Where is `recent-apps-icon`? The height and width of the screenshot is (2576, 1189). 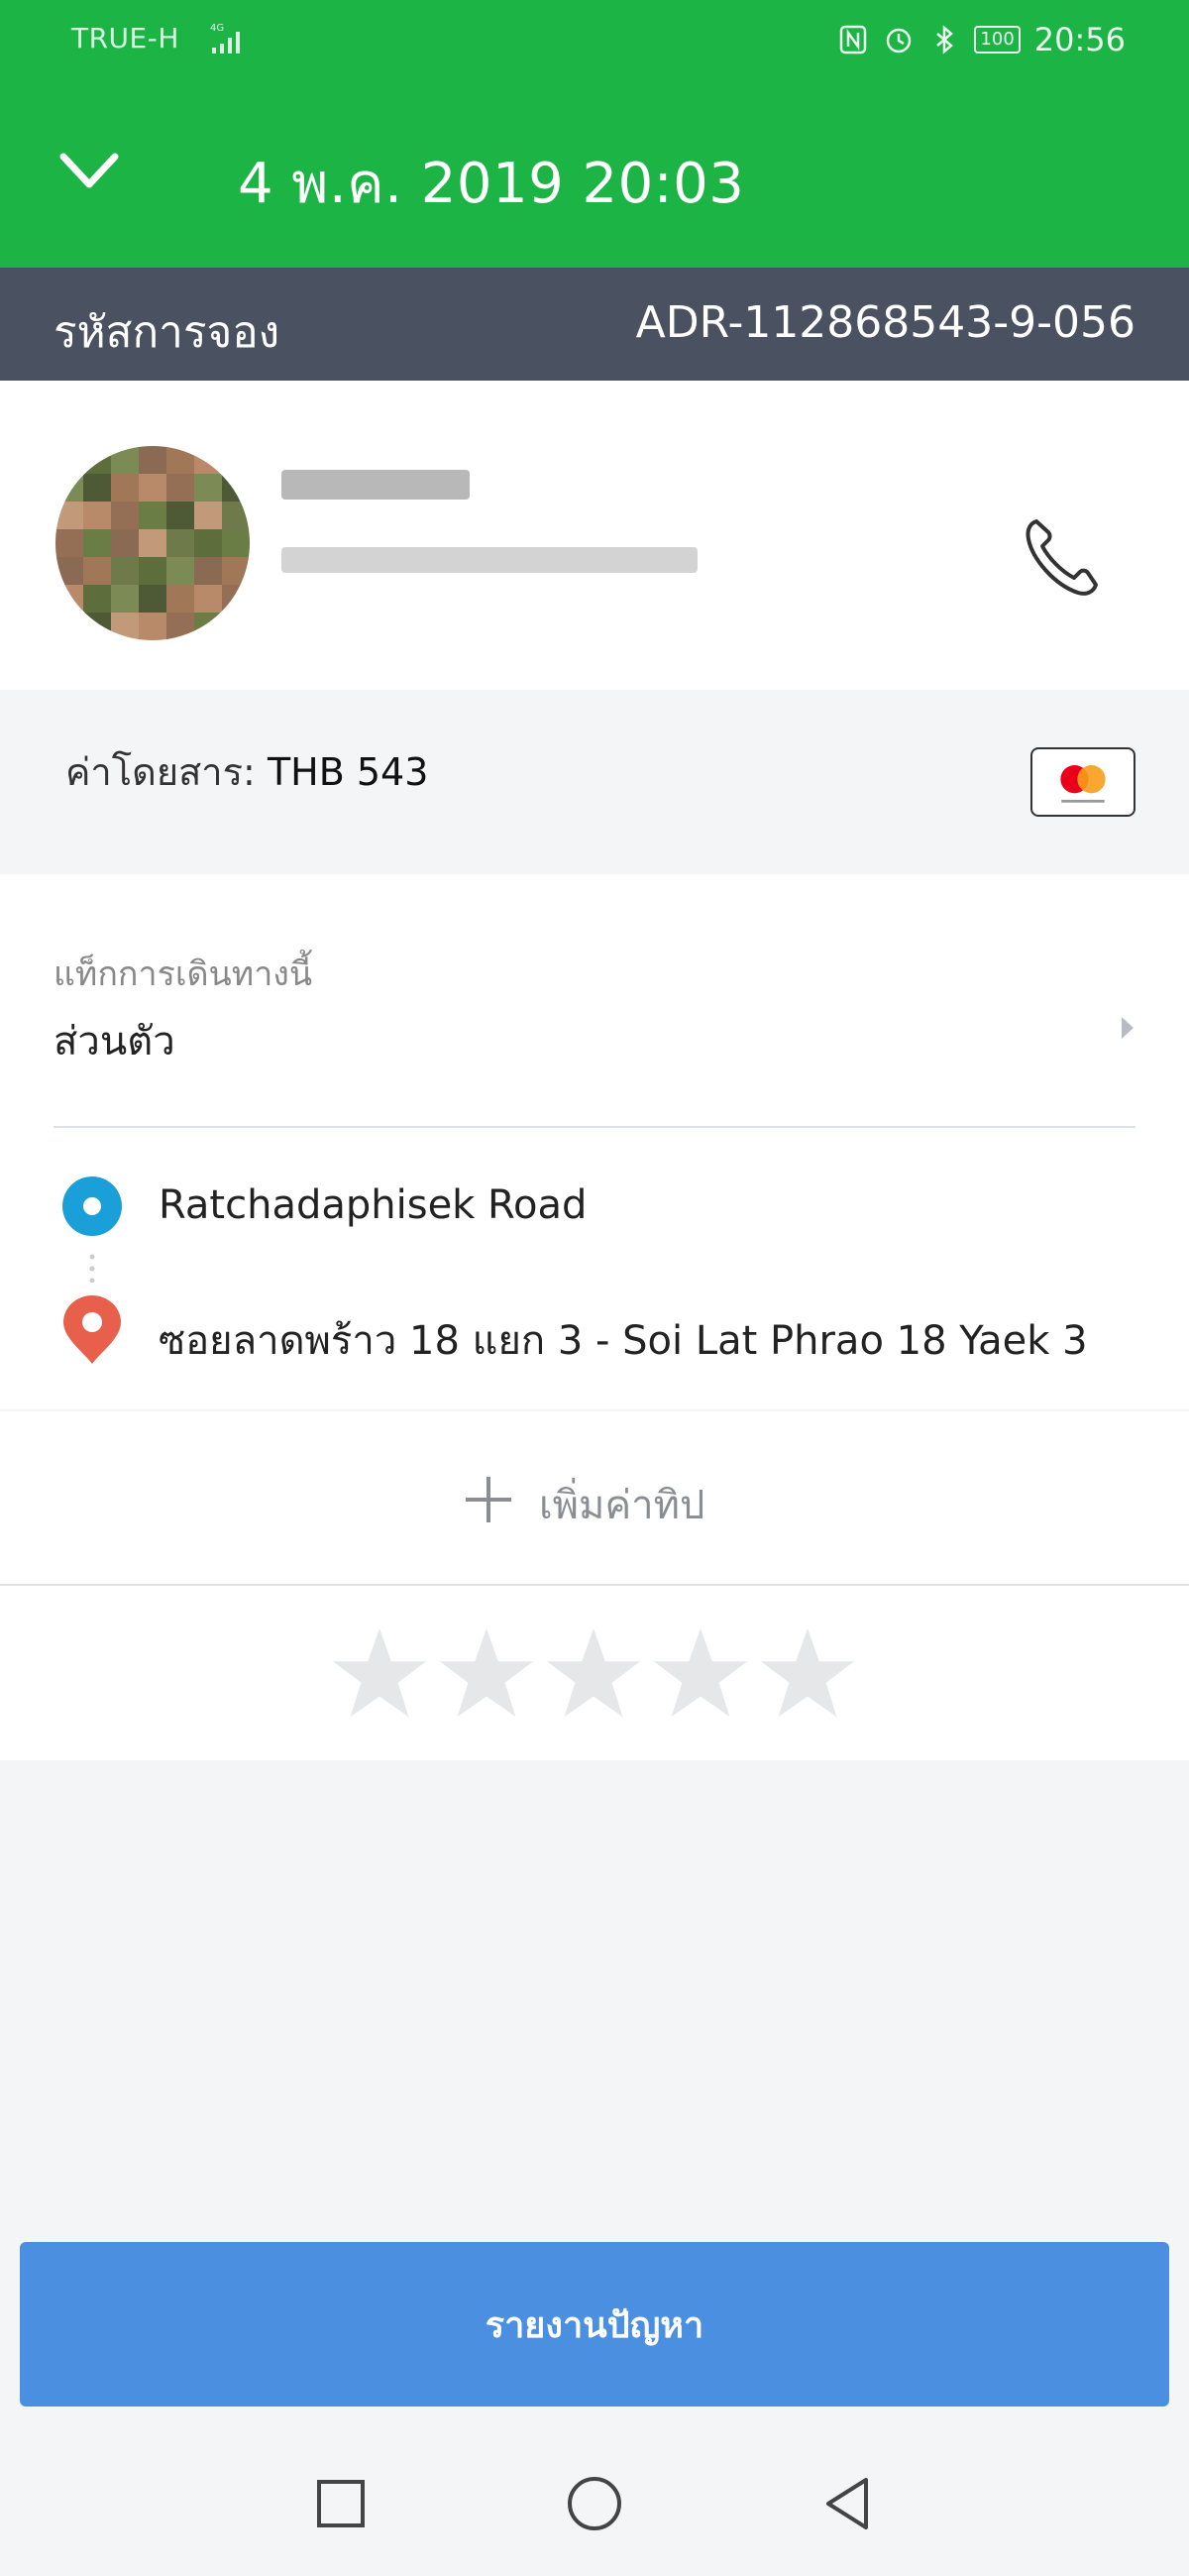
recent-apps-icon is located at coordinates (341, 2503).